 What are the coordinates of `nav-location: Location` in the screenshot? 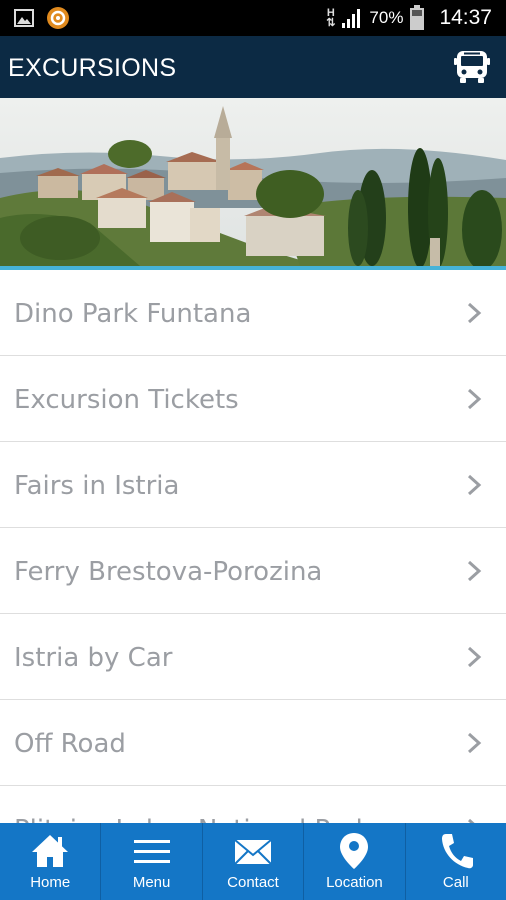 It's located at (355, 861).